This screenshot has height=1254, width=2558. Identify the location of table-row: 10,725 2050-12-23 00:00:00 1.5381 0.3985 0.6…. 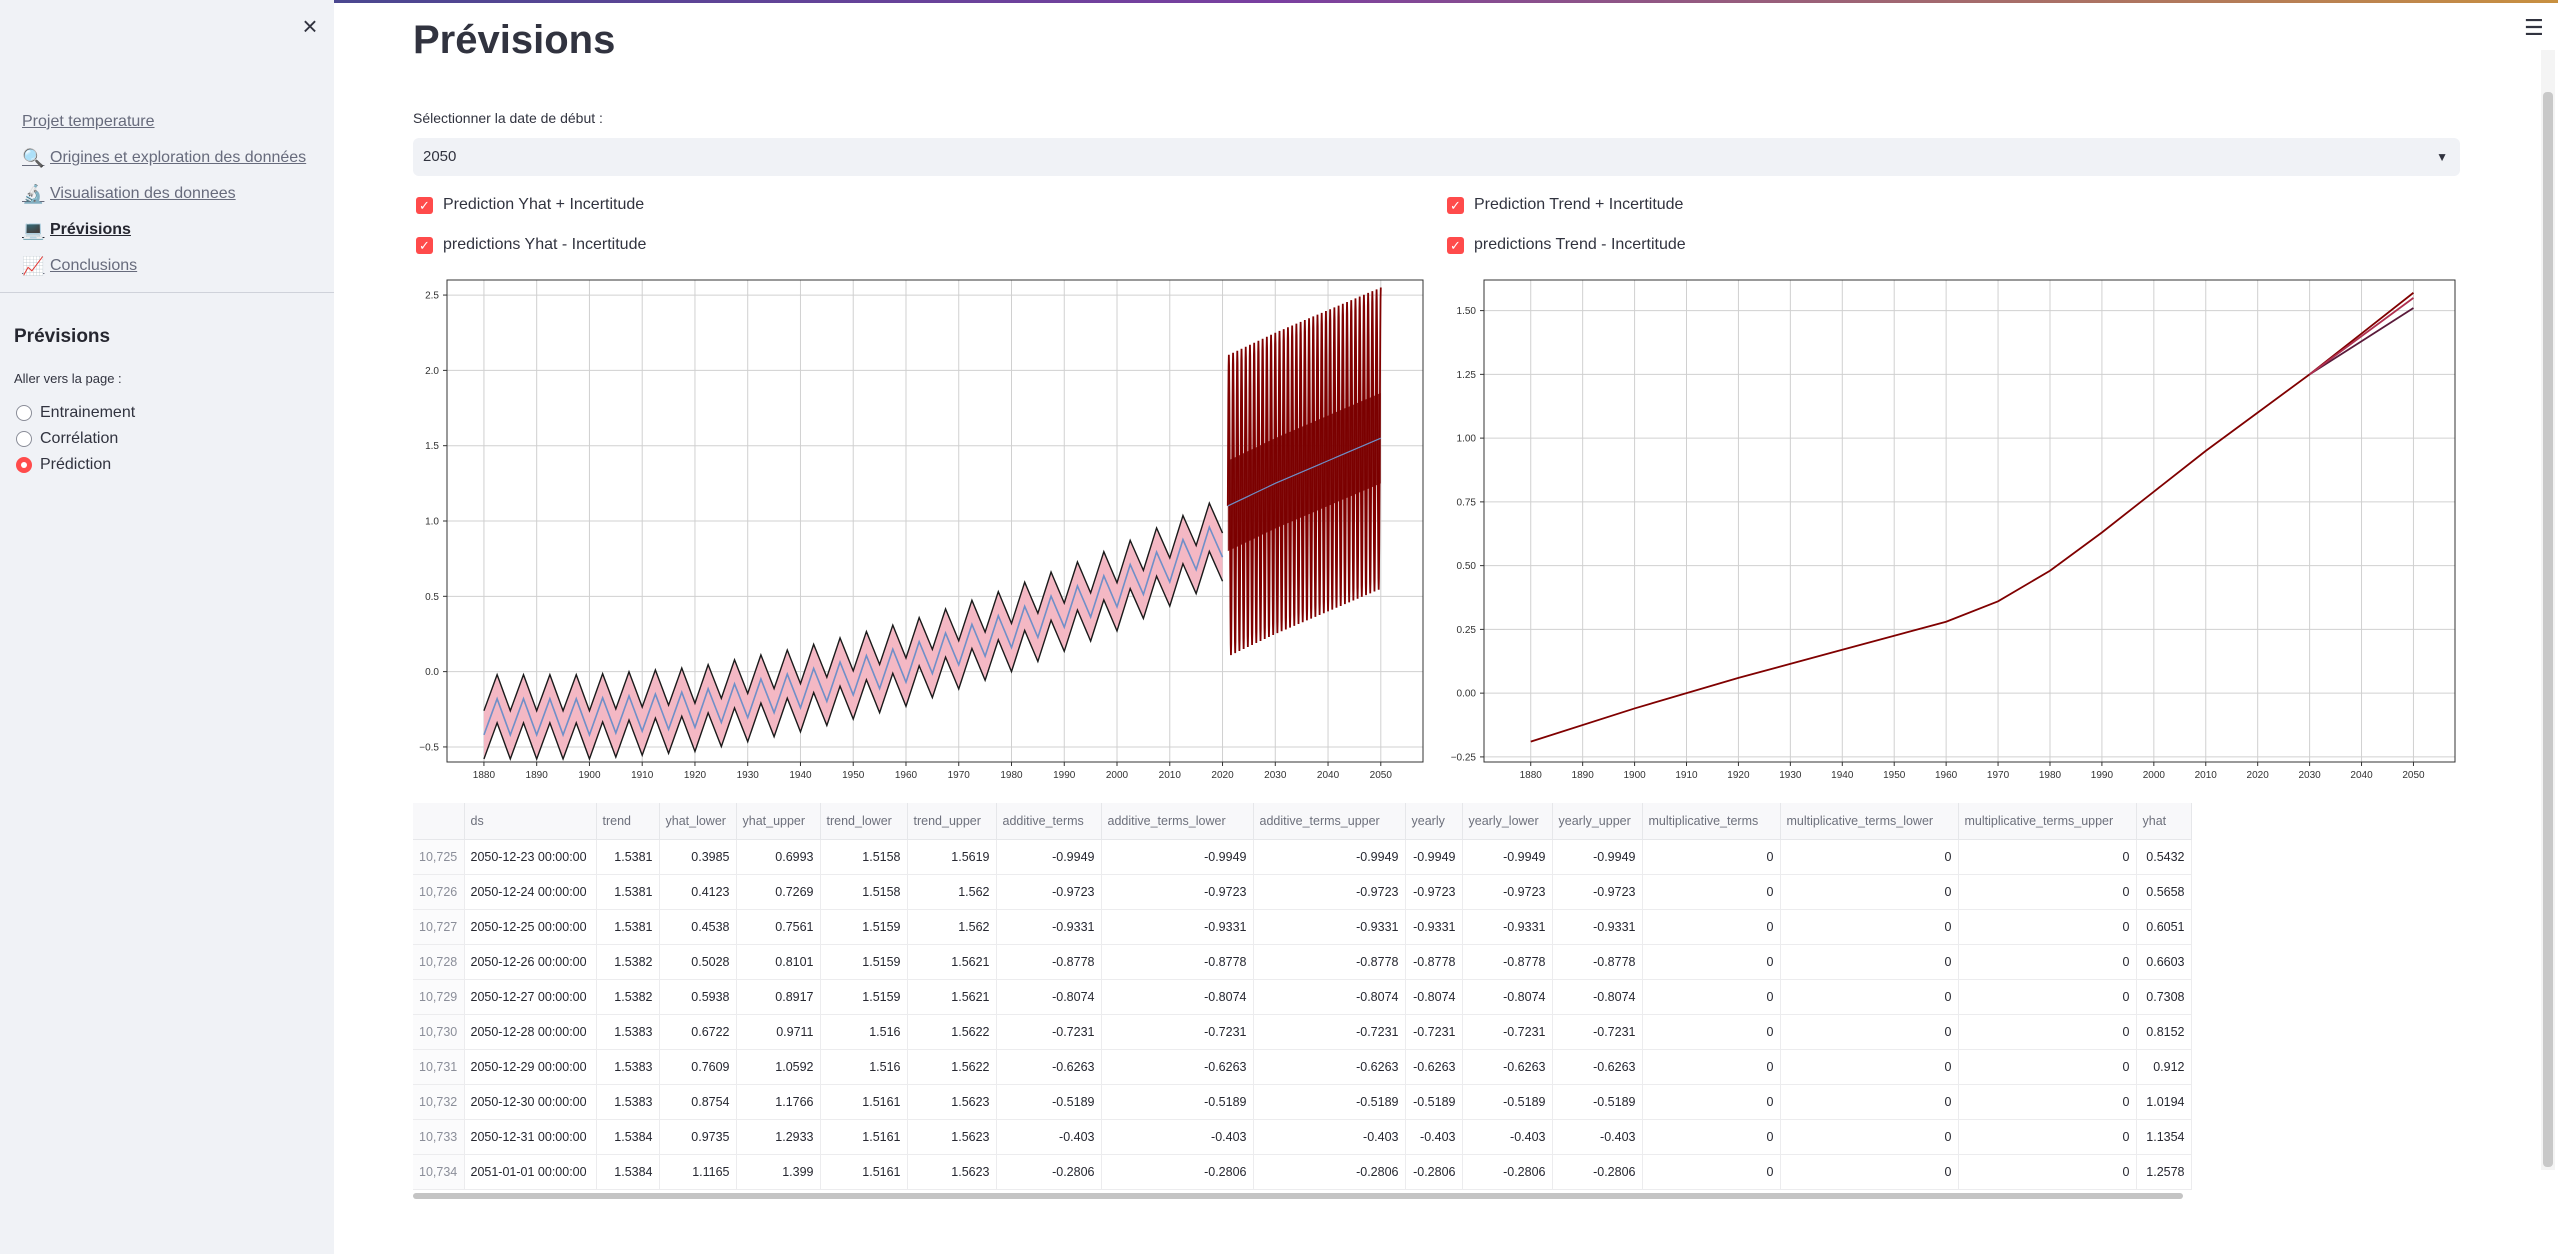
(1302, 857).